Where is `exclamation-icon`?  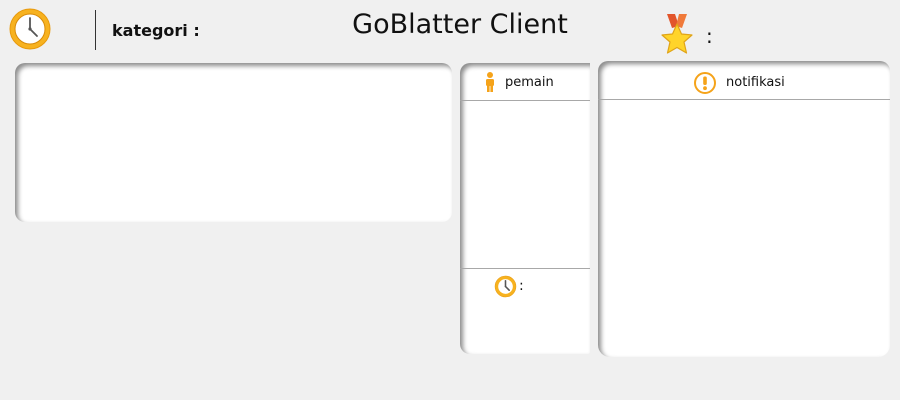 exclamation-icon is located at coordinates (705, 83).